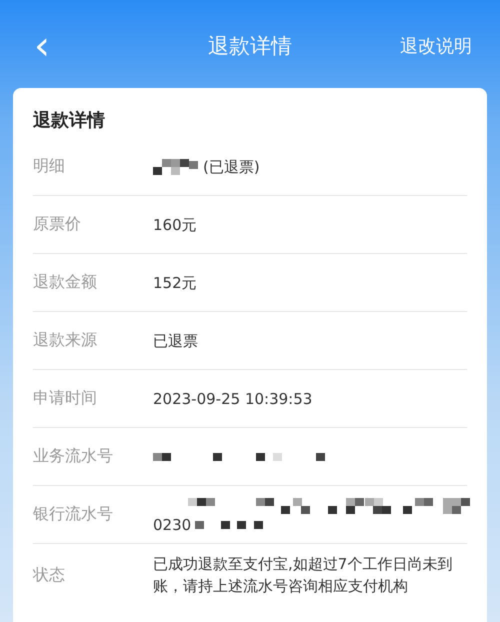  What do you see at coordinates (172, 525) in the screenshot?
I see `field-value: 0230` at bounding box center [172, 525].